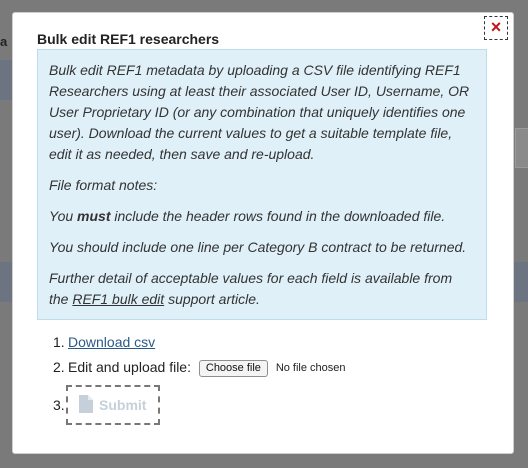 The height and width of the screenshot is (468, 528). Describe the element at coordinates (94, 216) in the screenshot. I see `note-emphasis: must` at that location.